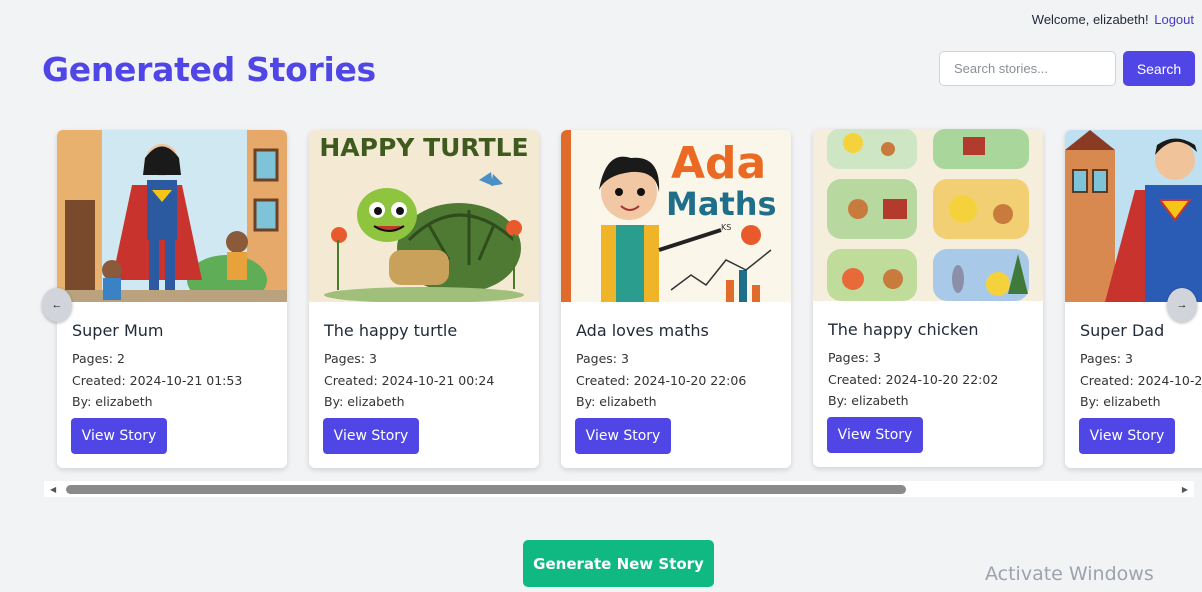 This screenshot has width=1202, height=592. What do you see at coordinates (721, 204) in the screenshot?
I see `ada-cover-text-2: Maths` at bounding box center [721, 204].